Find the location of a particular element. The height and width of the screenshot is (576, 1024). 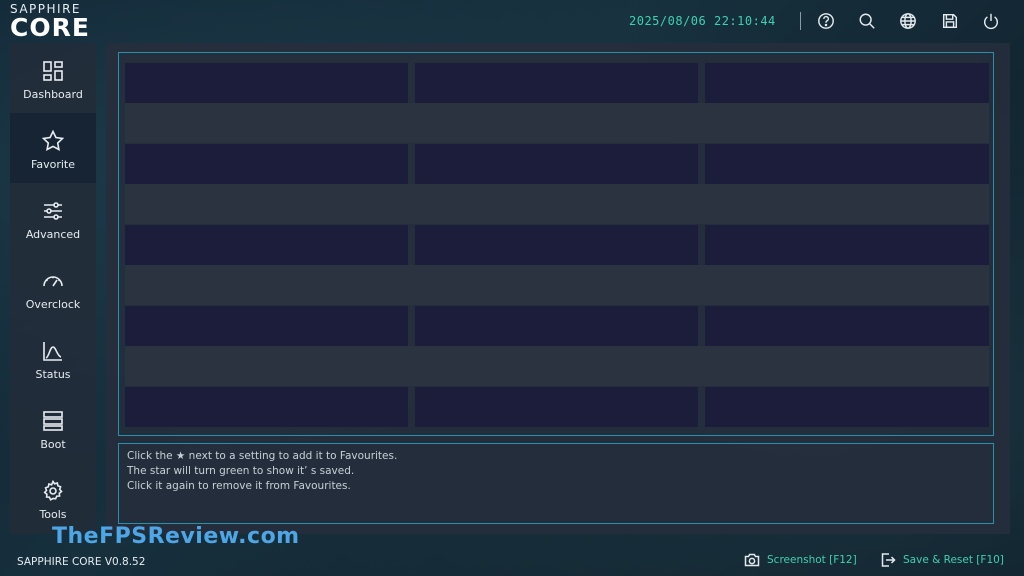

gauge-icon is located at coordinates (53, 281).